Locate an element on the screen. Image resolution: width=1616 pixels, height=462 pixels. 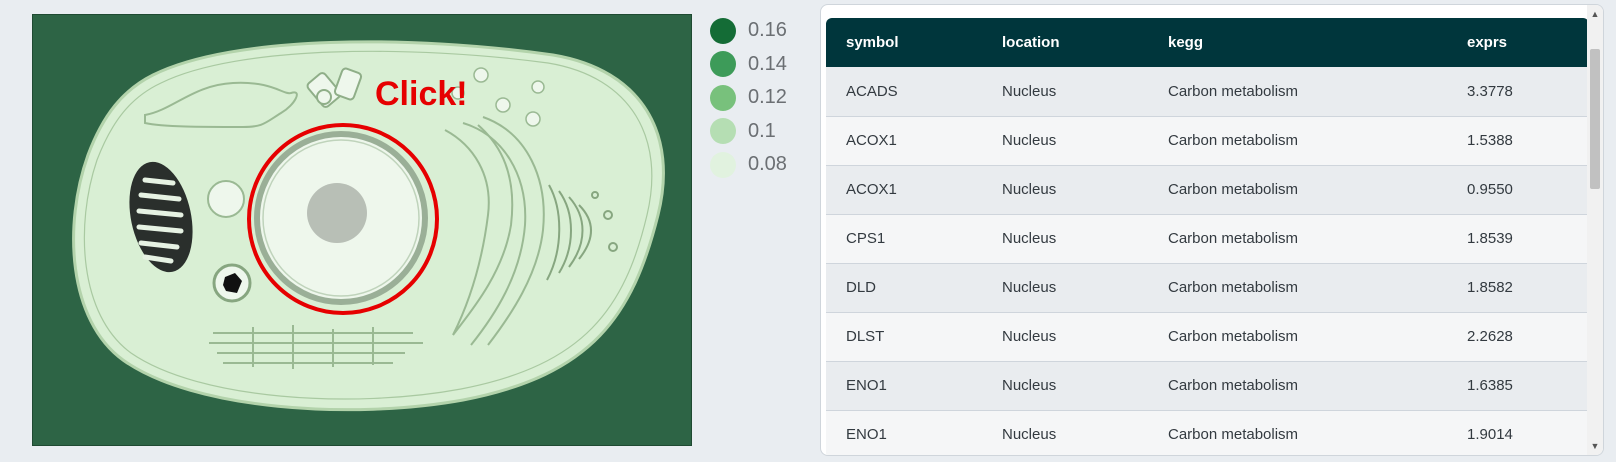
column-header-kegg: kegg is located at coordinates (1297, 42).